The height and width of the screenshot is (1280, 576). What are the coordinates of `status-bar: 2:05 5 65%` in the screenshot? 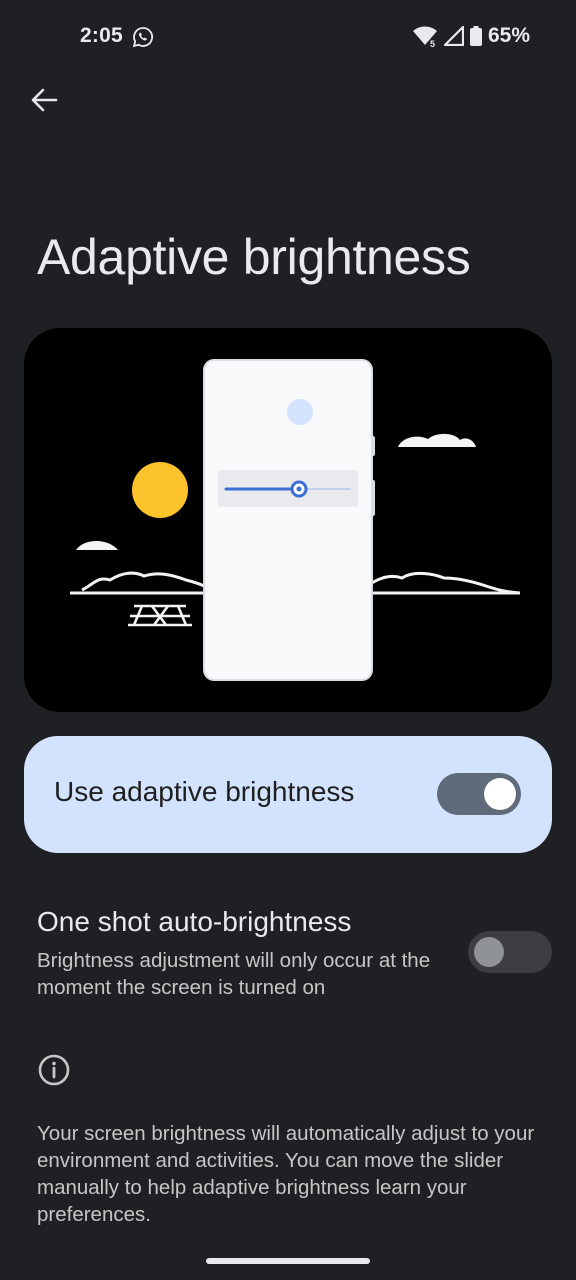 It's located at (288, 37).